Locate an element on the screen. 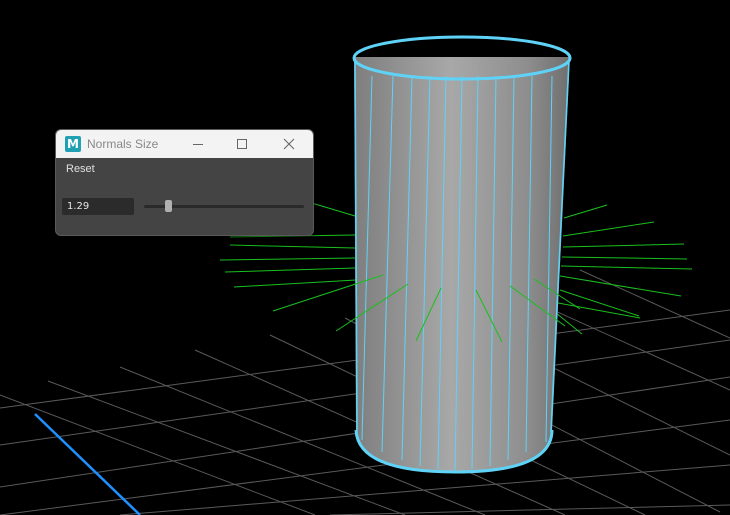 The height and width of the screenshot is (515, 730). grid-axis-line is located at coordinates (87, 464).